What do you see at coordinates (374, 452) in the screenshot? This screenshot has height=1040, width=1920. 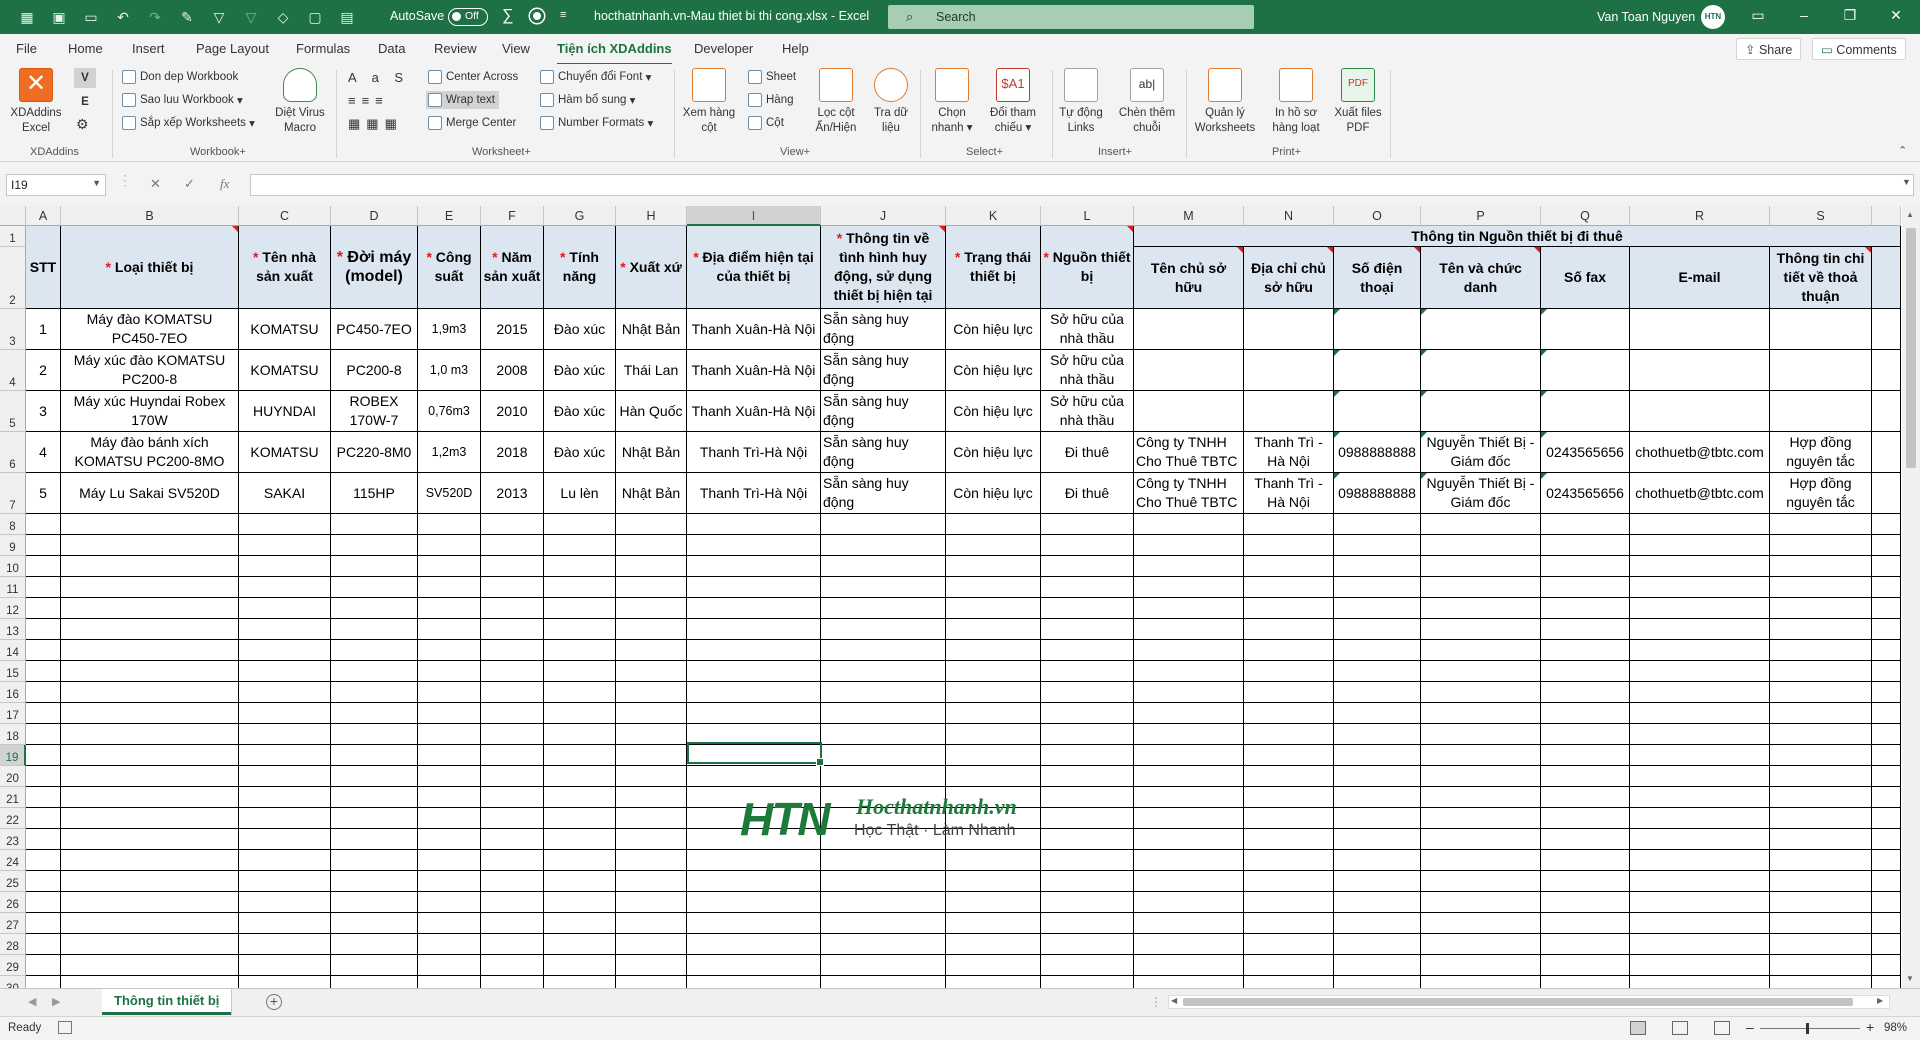 I see `cell-doi-may: PC220-8M0` at bounding box center [374, 452].